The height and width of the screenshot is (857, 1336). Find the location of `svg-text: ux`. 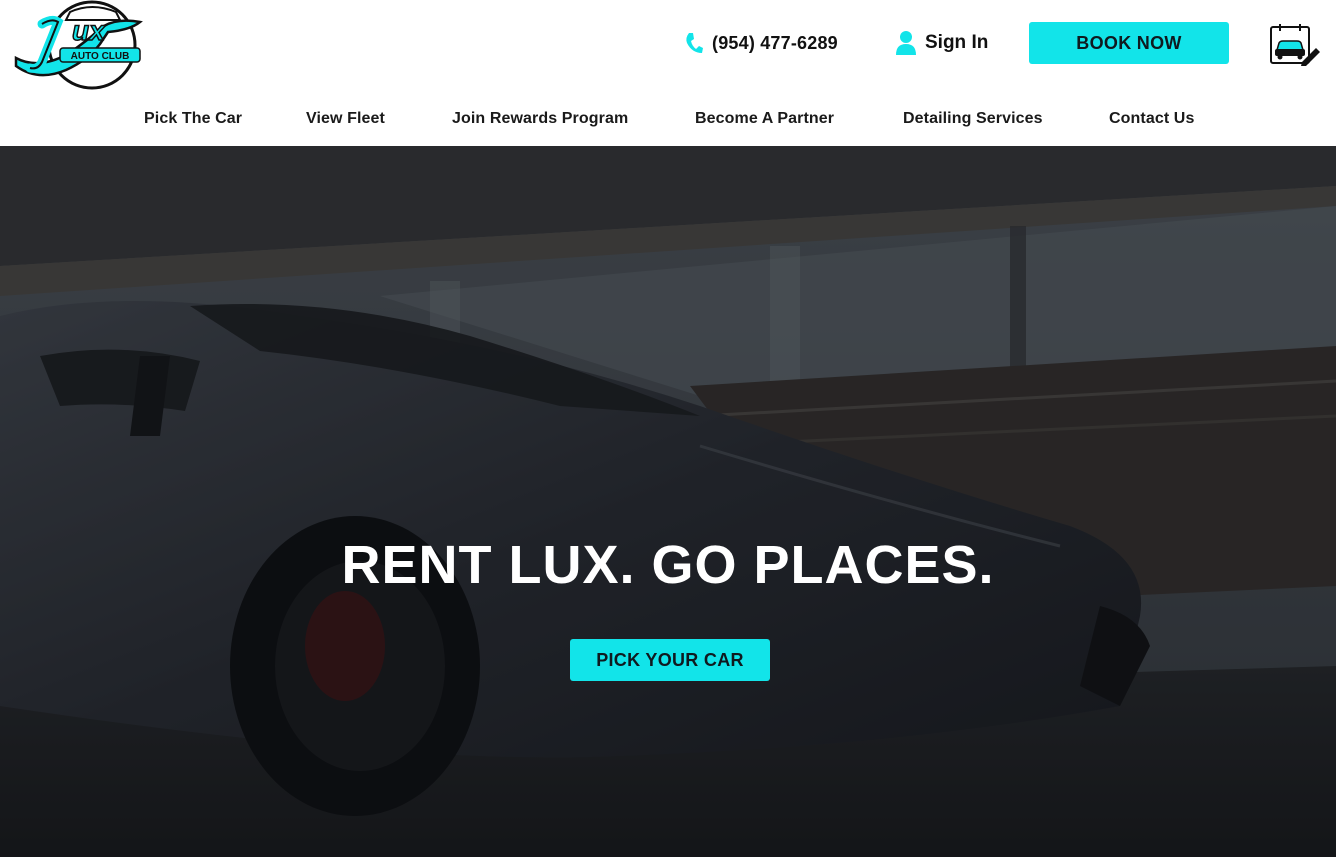

svg-text: ux is located at coordinates (89, 30).